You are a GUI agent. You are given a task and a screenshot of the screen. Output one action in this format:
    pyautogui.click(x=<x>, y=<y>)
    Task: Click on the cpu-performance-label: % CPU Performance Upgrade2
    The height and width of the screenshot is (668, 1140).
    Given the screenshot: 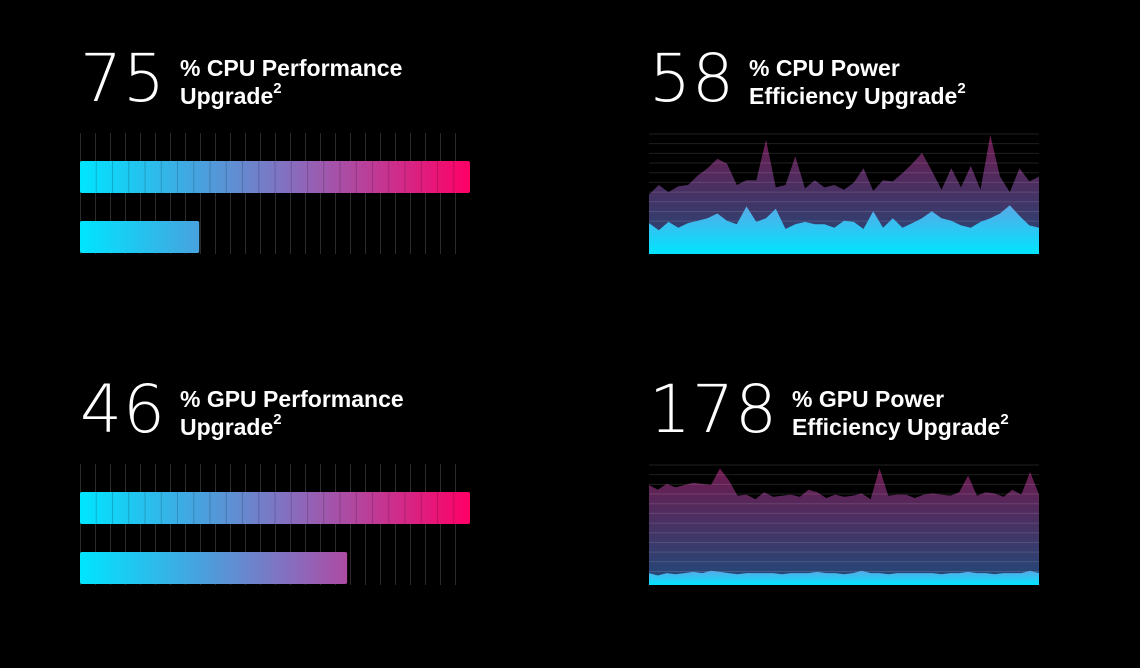 What is the action you would take?
    pyautogui.click(x=291, y=82)
    